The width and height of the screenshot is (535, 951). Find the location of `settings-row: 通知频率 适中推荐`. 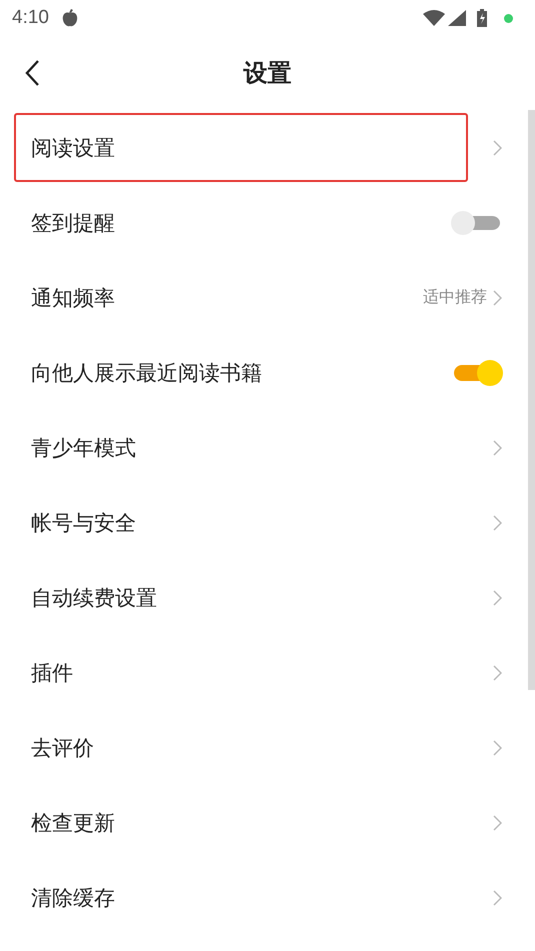

settings-row: 通知频率 适中推荐 is located at coordinates (264, 297).